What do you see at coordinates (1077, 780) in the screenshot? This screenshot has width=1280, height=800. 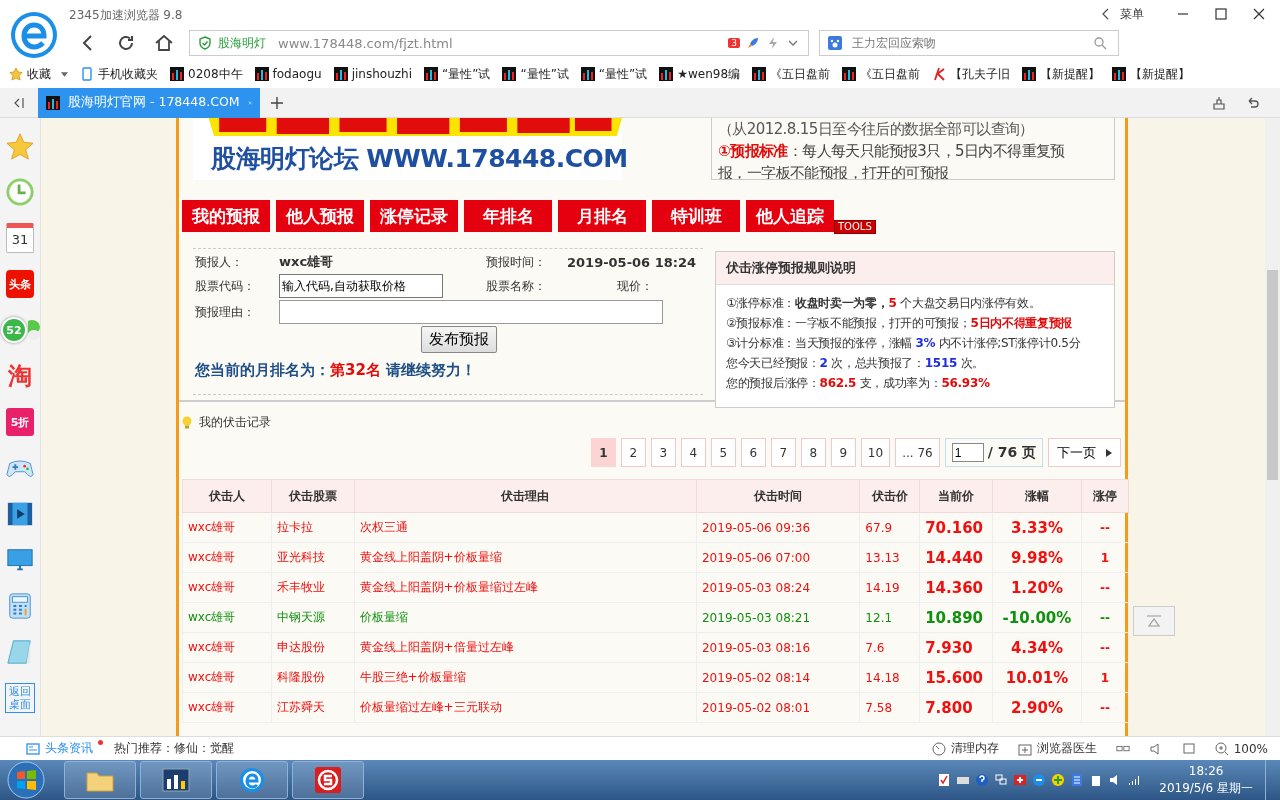 I see `list-icon` at bounding box center [1077, 780].